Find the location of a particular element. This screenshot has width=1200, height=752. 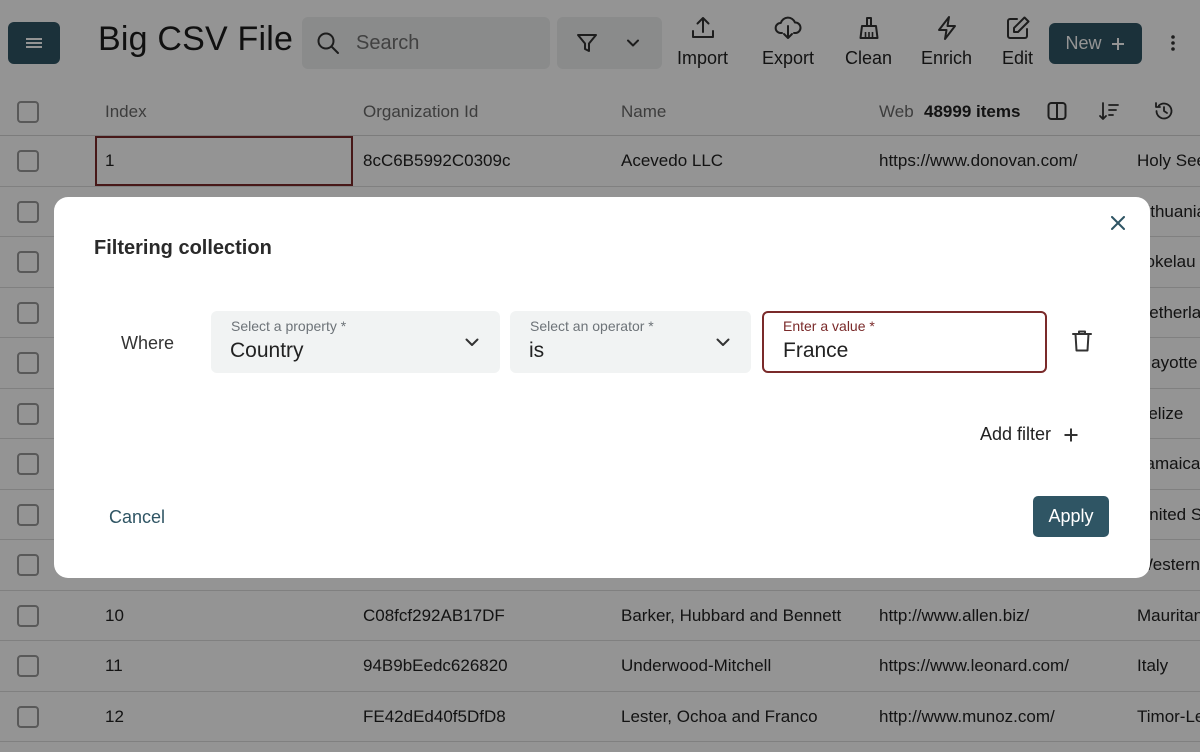

property-select-label: Select a property * is located at coordinates (289, 326).